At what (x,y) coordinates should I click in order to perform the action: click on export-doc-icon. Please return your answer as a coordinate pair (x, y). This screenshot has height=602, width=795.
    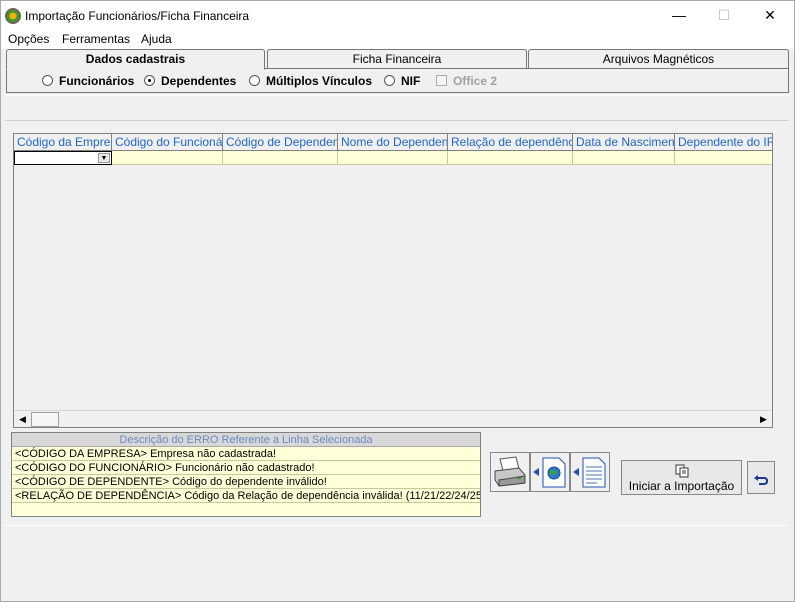
    Looking at the image, I should click on (589, 472).